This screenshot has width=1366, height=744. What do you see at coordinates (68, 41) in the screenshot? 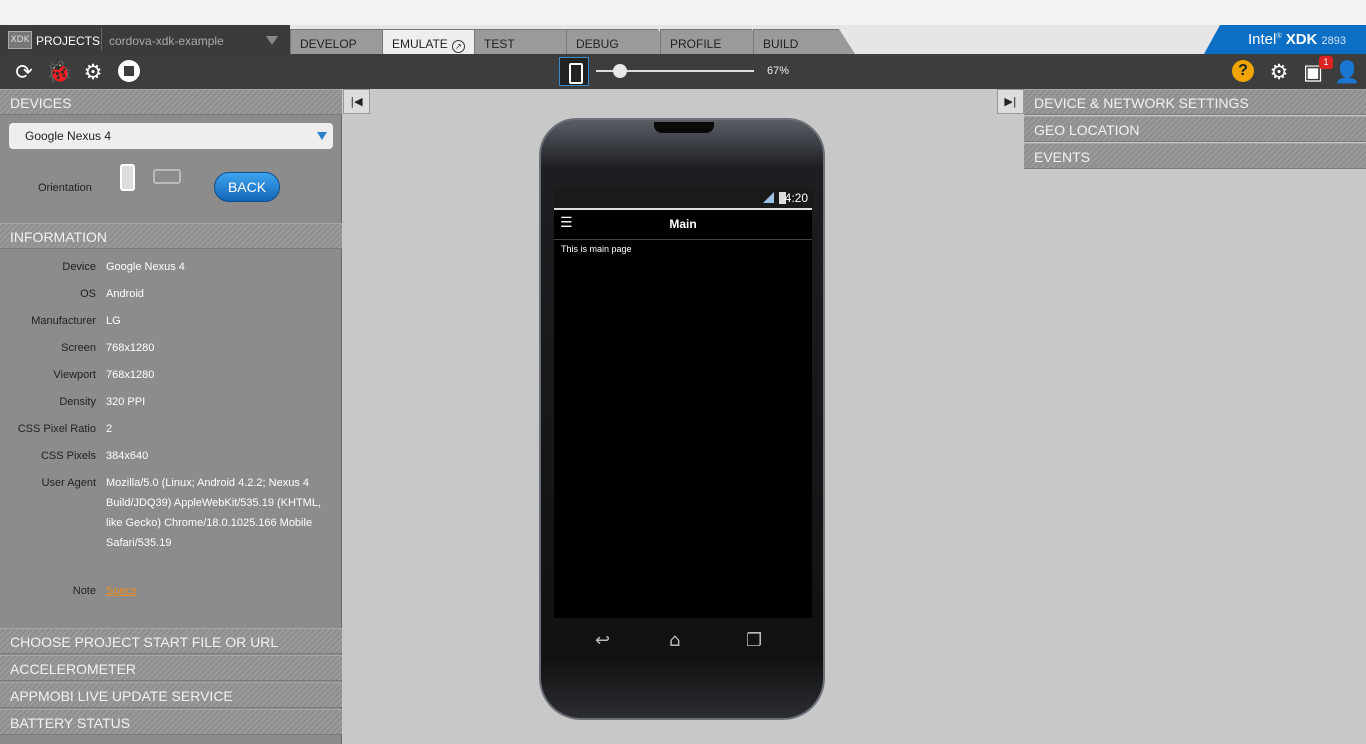
I see `projects-label: PROJECTS` at bounding box center [68, 41].